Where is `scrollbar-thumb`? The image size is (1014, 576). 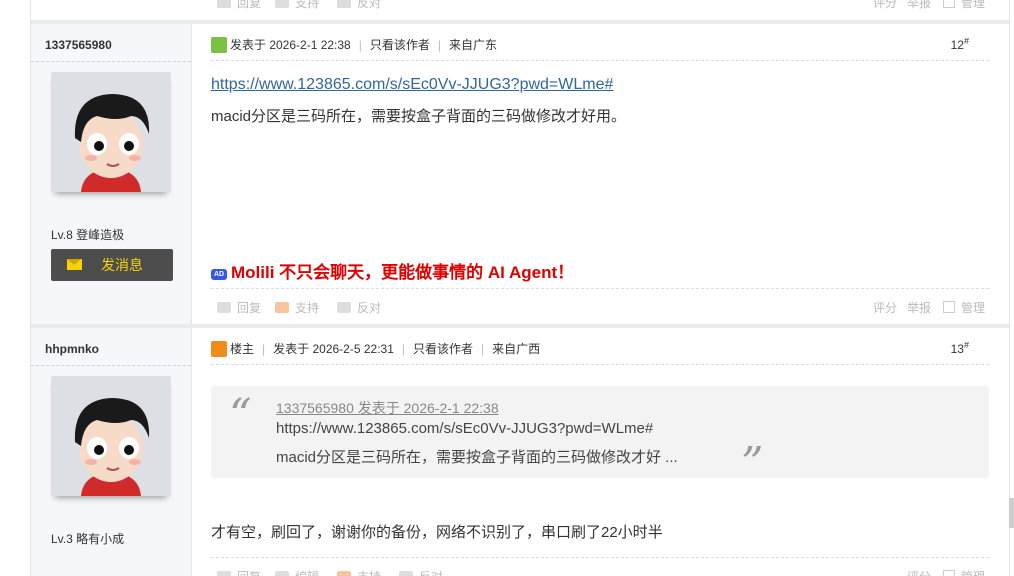
scrollbar-thumb is located at coordinates (1011, 513).